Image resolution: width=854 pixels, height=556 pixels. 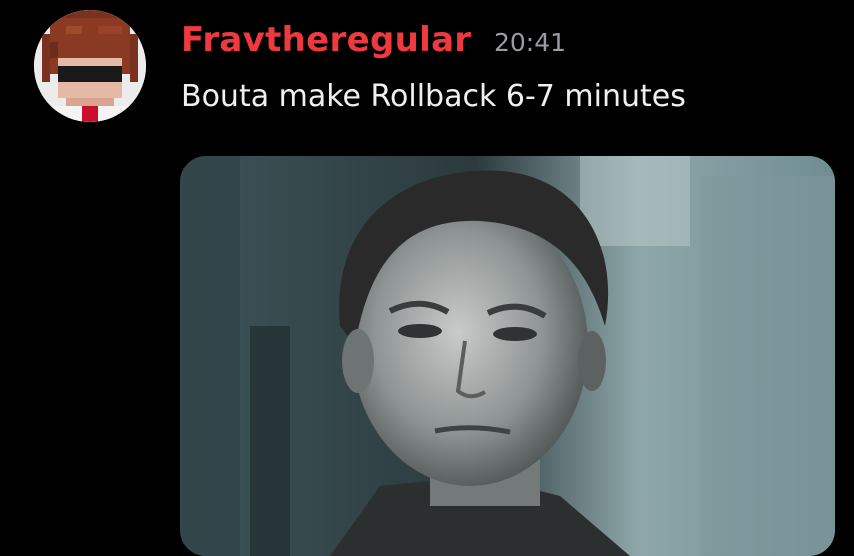 I want to click on message-text: Bouta make Rollback 6-7 minutes, so click(x=433, y=96).